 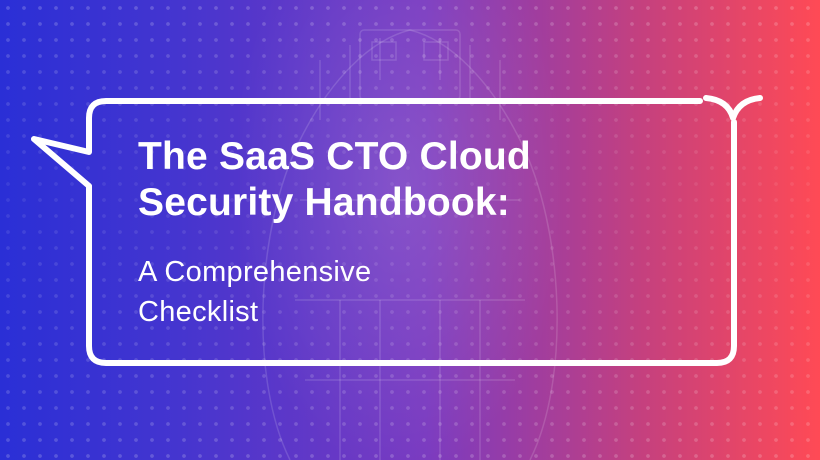 What do you see at coordinates (334, 156) in the screenshot?
I see `headline-line-1: The SaaS CTO Cloud` at bounding box center [334, 156].